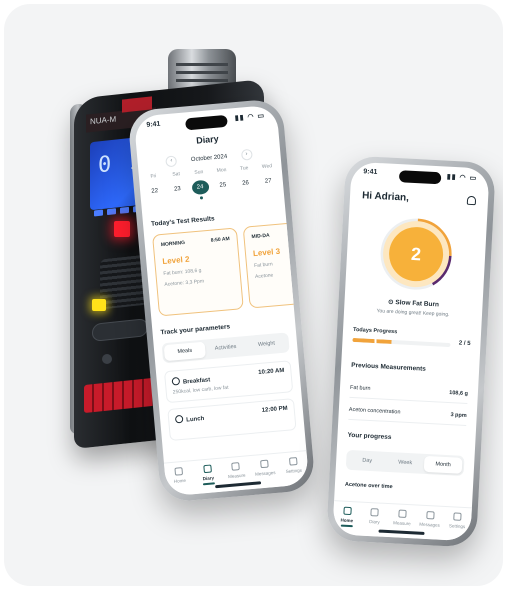 The width and height of the screenshot is (507, 590). What do you see at coordinates (220, 240) in the screenshot?
I see `test-time: 8:50 AM` at bounding box center [220, 240].